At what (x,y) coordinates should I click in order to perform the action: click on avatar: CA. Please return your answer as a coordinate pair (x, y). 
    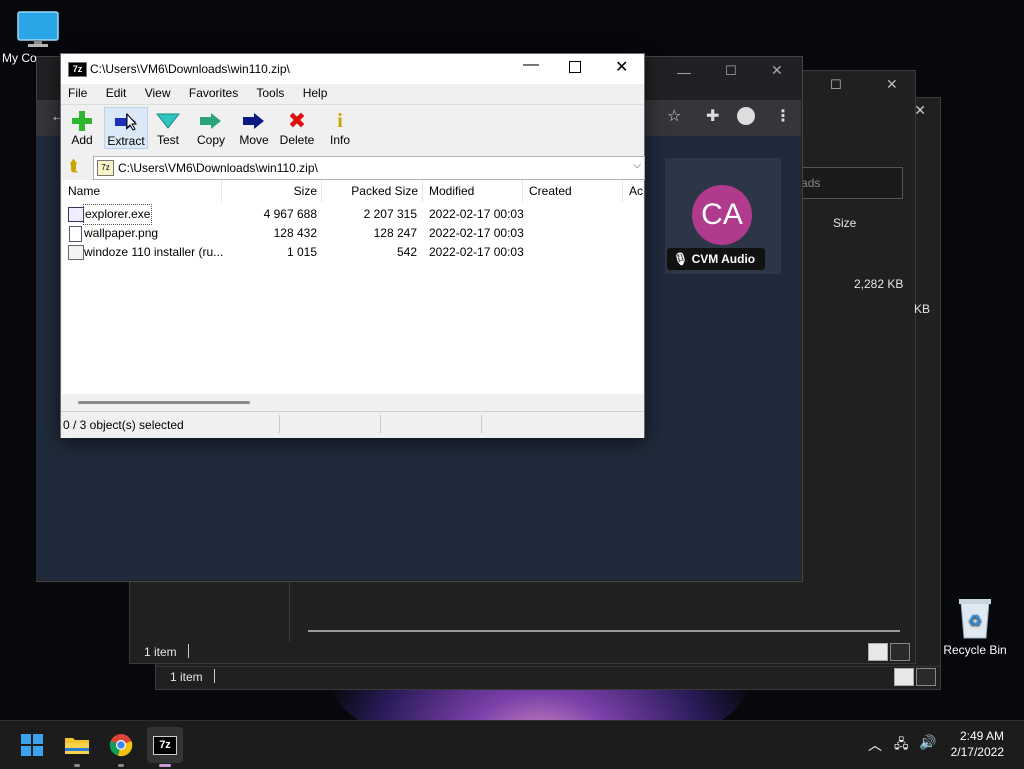
    Looking at the image, I should click on (722, 215).